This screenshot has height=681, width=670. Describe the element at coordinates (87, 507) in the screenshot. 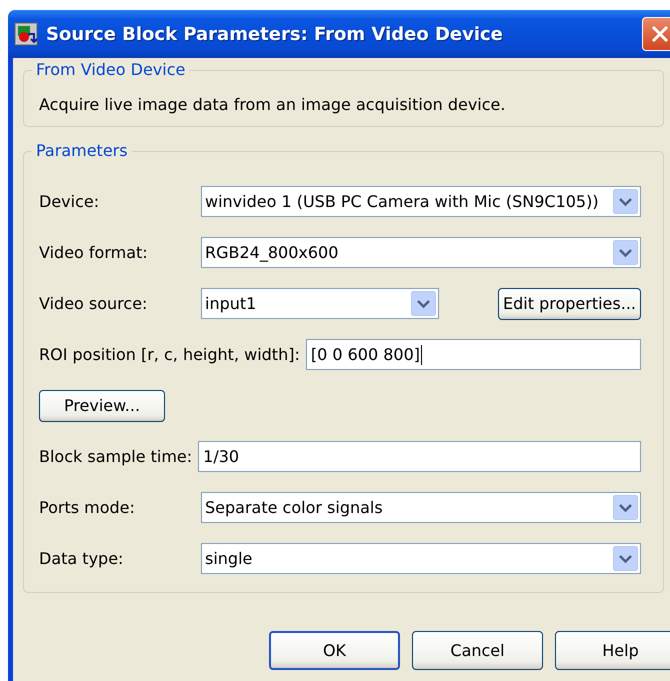

I see `field-label: Ports mode:` at that location.